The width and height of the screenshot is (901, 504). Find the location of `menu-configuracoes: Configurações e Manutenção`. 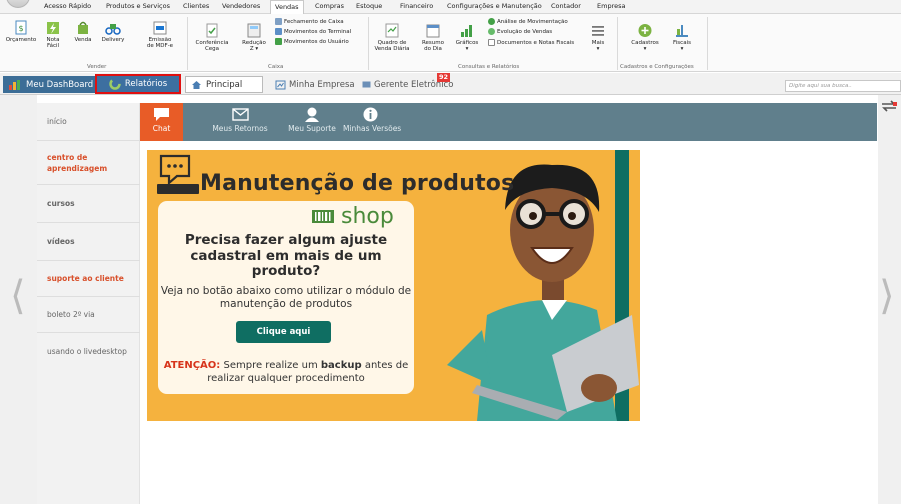

menu-configuracoes: Configurações e Manutenção is located at coordinates (494, 6).